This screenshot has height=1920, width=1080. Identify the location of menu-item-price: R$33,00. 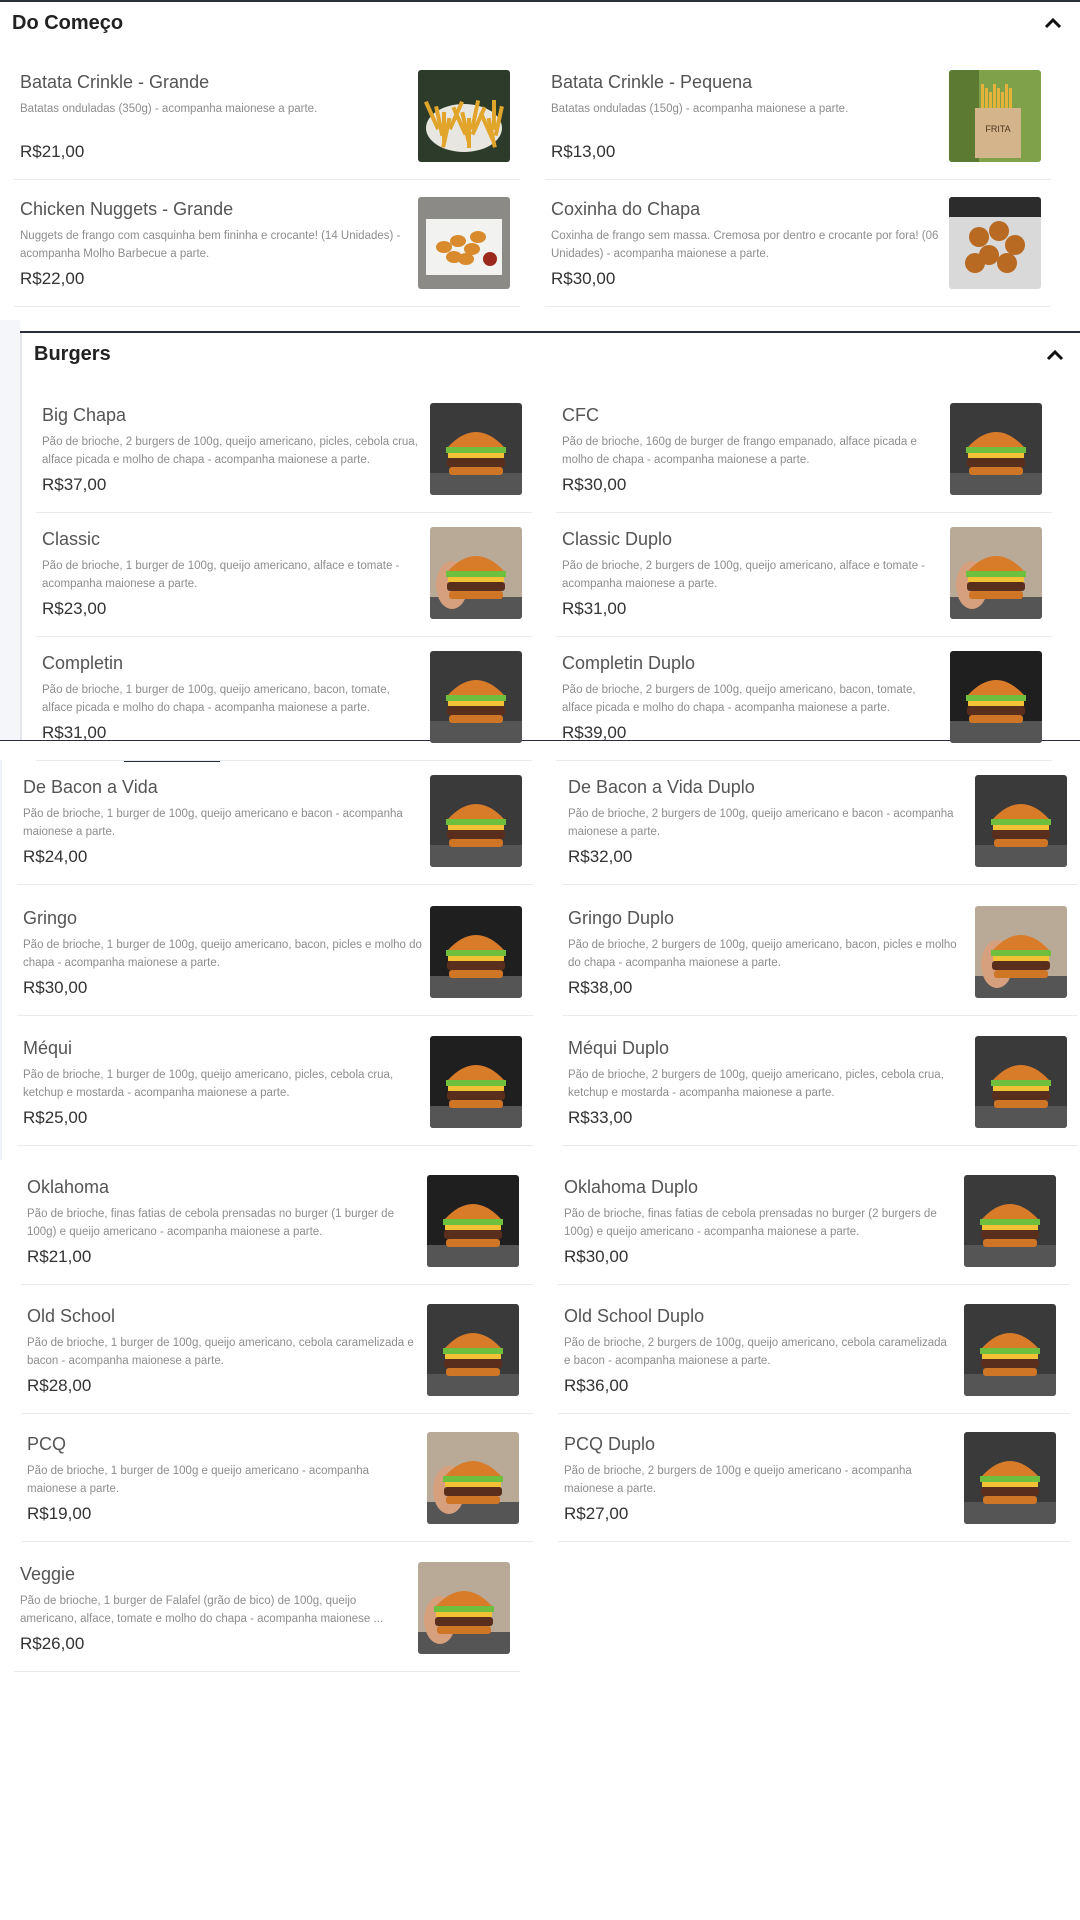
(600, 1117).